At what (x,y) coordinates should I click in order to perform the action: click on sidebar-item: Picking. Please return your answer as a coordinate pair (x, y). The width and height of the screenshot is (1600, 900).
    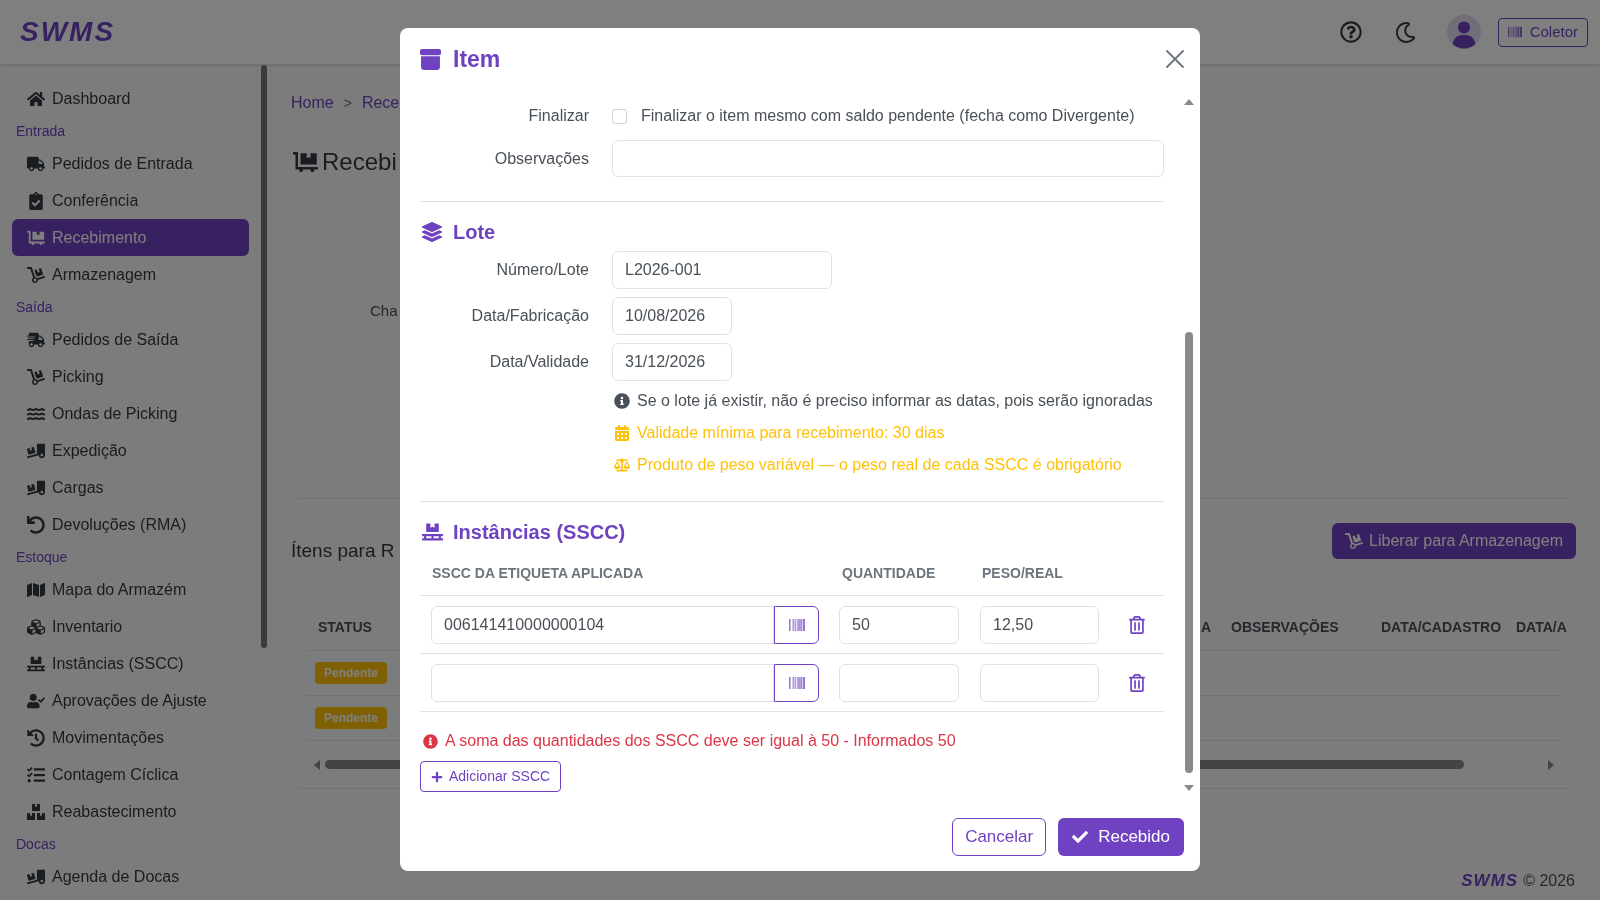
    Looking at the image, I should click on (130, 376).